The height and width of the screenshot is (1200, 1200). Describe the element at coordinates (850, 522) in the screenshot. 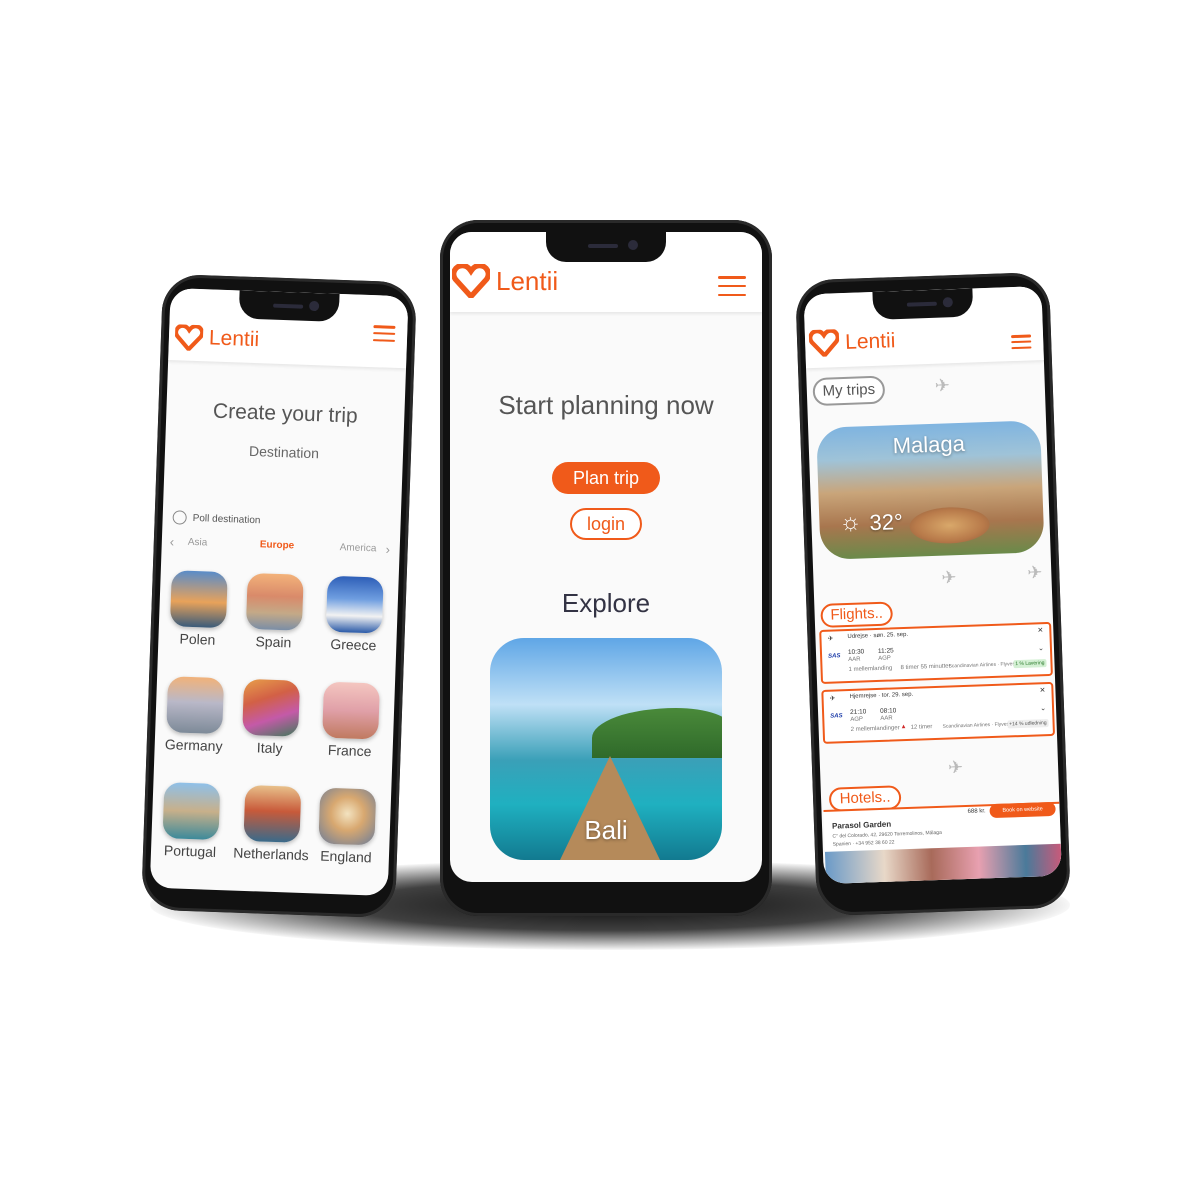

I see `sun-icon: ☼` at that location.